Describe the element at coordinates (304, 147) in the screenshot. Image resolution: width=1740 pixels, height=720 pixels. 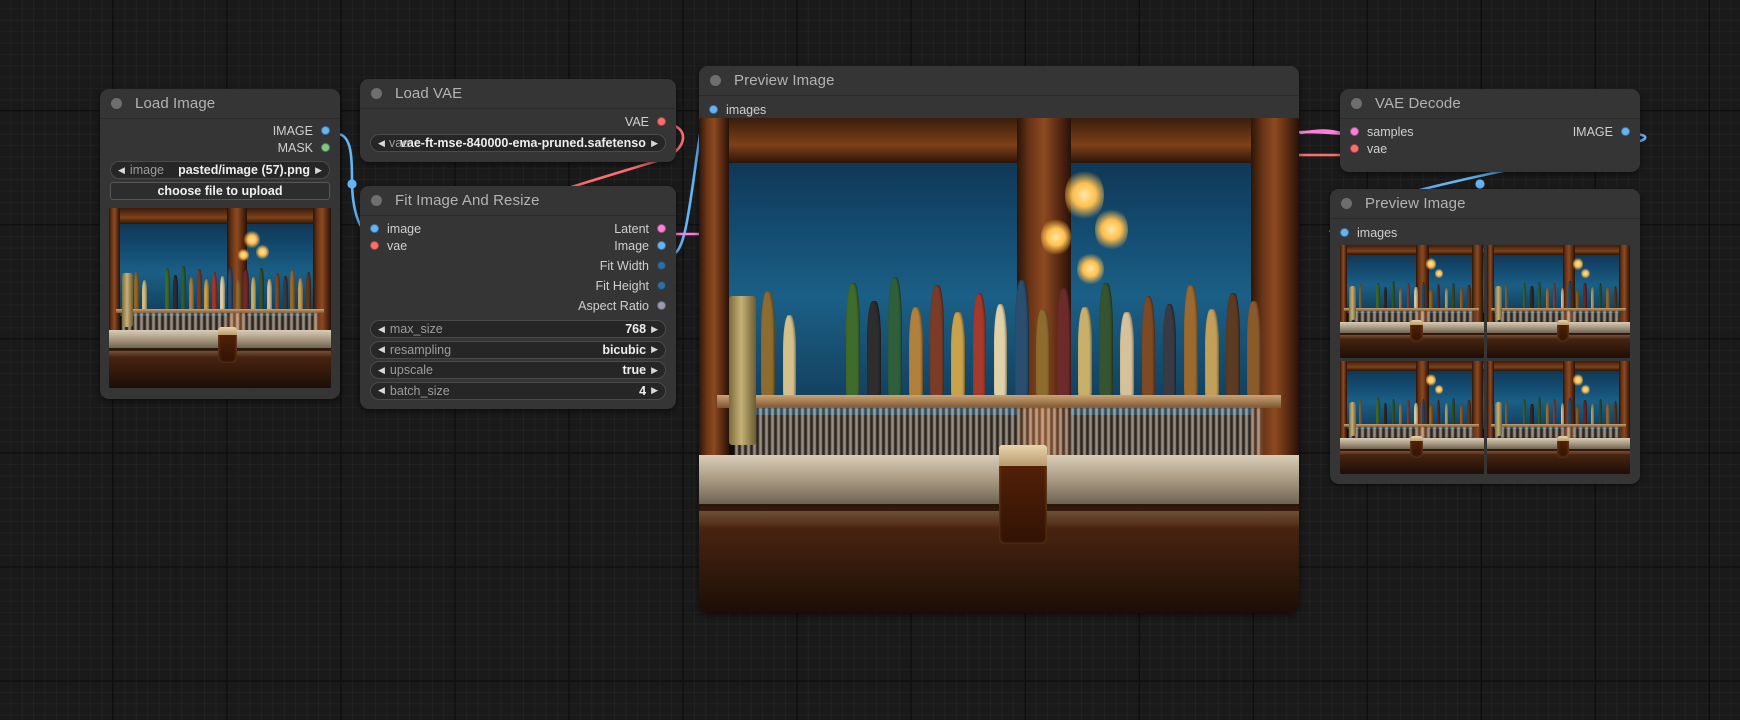
I see `output-slot-mask: MASK` at that location.